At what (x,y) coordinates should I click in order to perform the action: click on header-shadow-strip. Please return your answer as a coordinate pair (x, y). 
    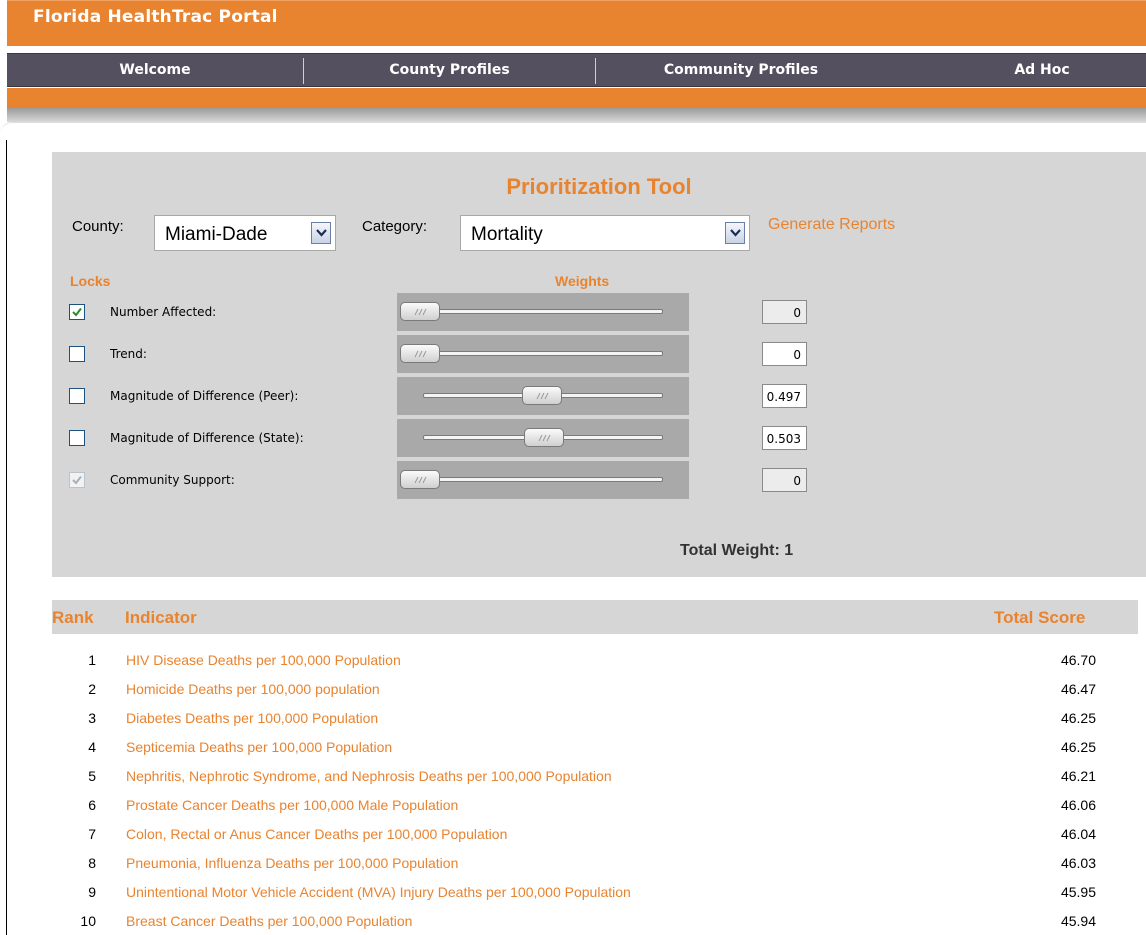
    Looking at the image, I should click on (576, 115).